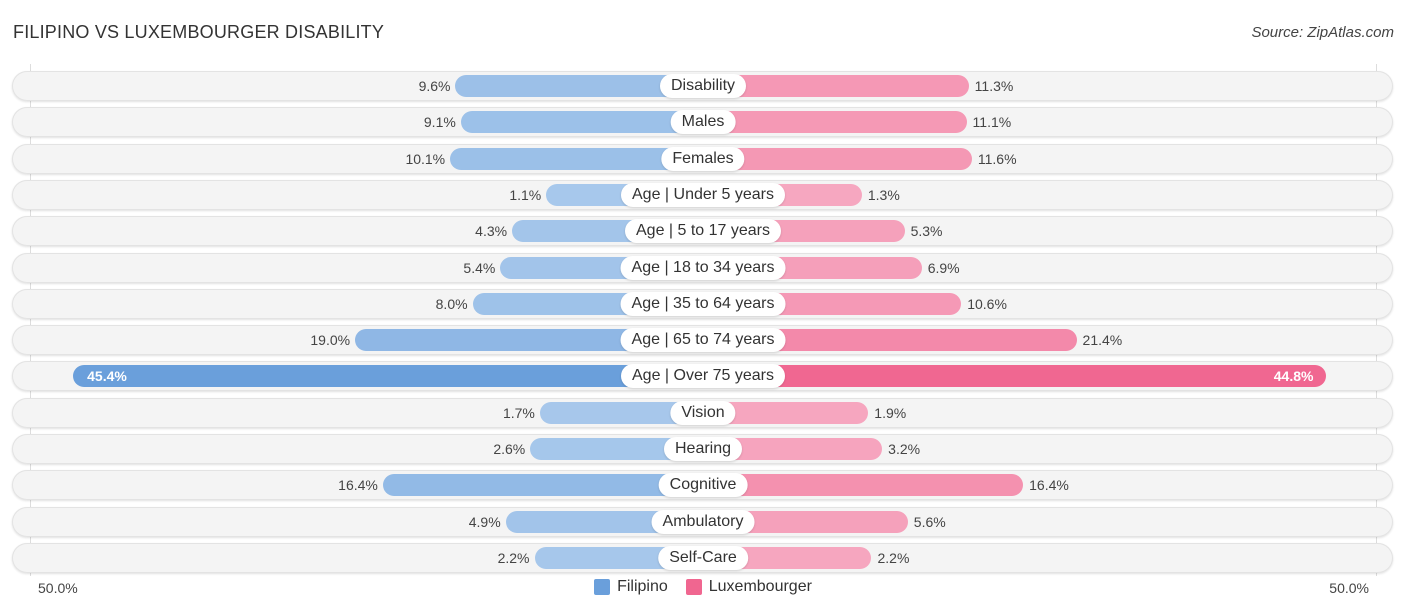 The image size is (1406, 612). I want to click on legend-label-filipino: Filipino, so click(642, 586).